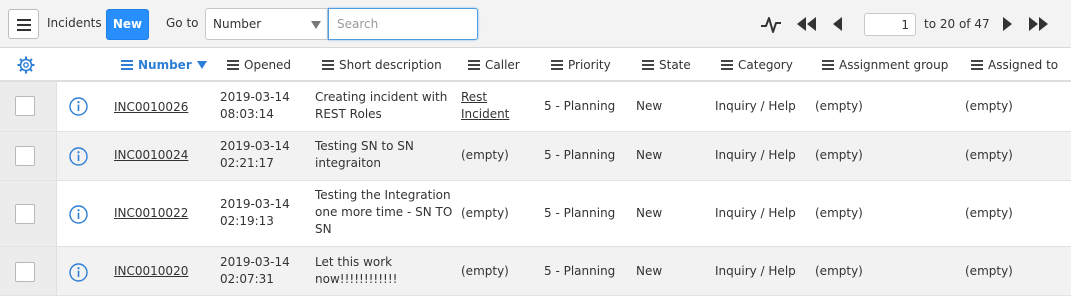 This screenshot has width=1071, height=296. Describe the element at coordinates (771, 24) in the screenshot. I see `activity-pulse-icon` at that location.